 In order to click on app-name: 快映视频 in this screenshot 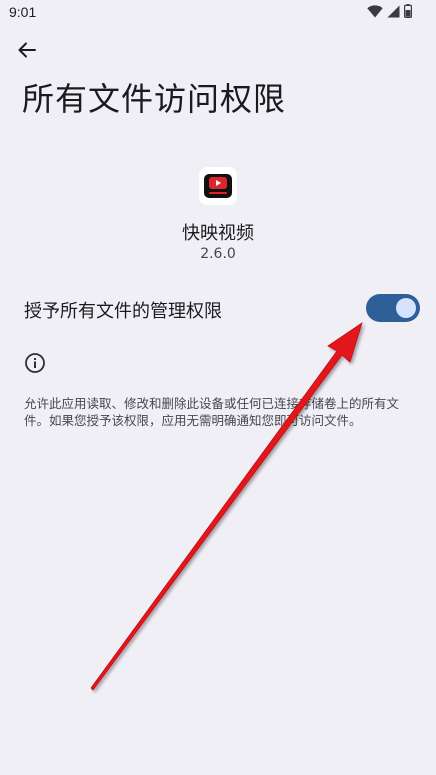, I will do `click(218, 233)`.